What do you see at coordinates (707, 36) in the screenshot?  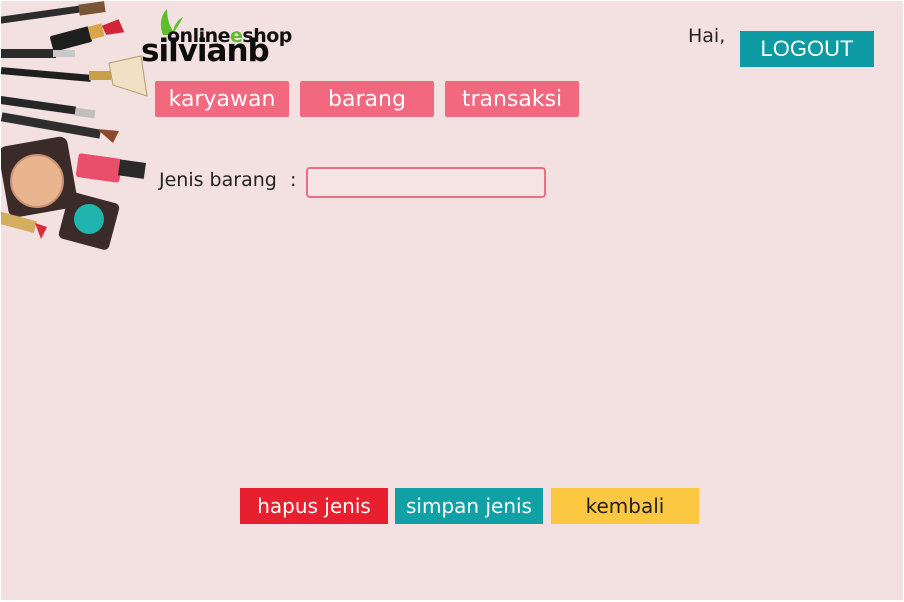 I see `greeting-text: Hai,` at bounding box center [707, 36].